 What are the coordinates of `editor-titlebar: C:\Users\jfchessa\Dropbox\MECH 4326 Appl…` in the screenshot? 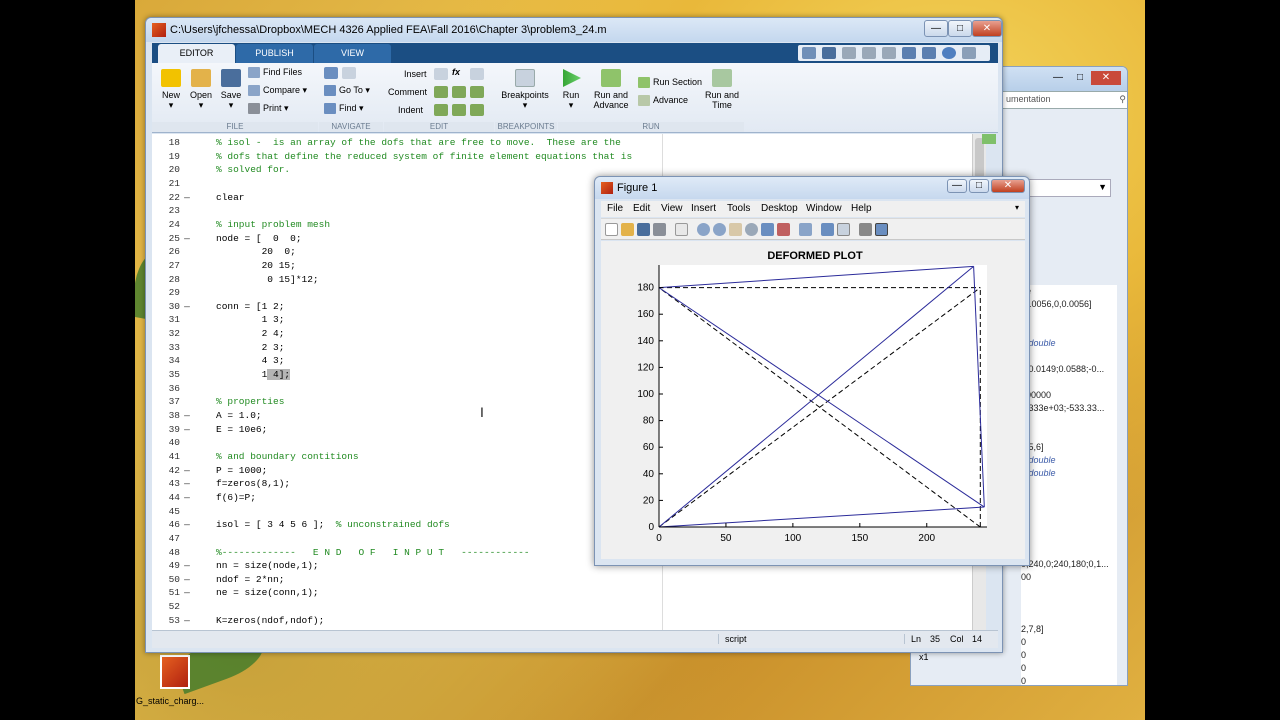 It's located at (574, 30).